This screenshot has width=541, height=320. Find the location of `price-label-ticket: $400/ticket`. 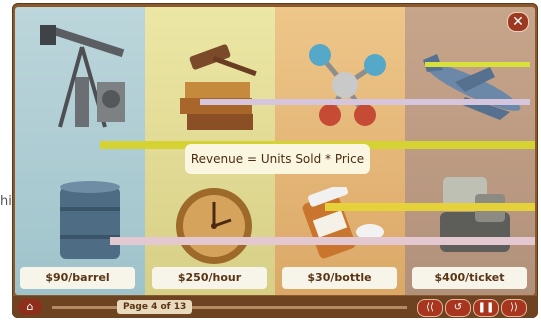

price-label-ticket: $400/ticket is located at coordinates (469, 278).